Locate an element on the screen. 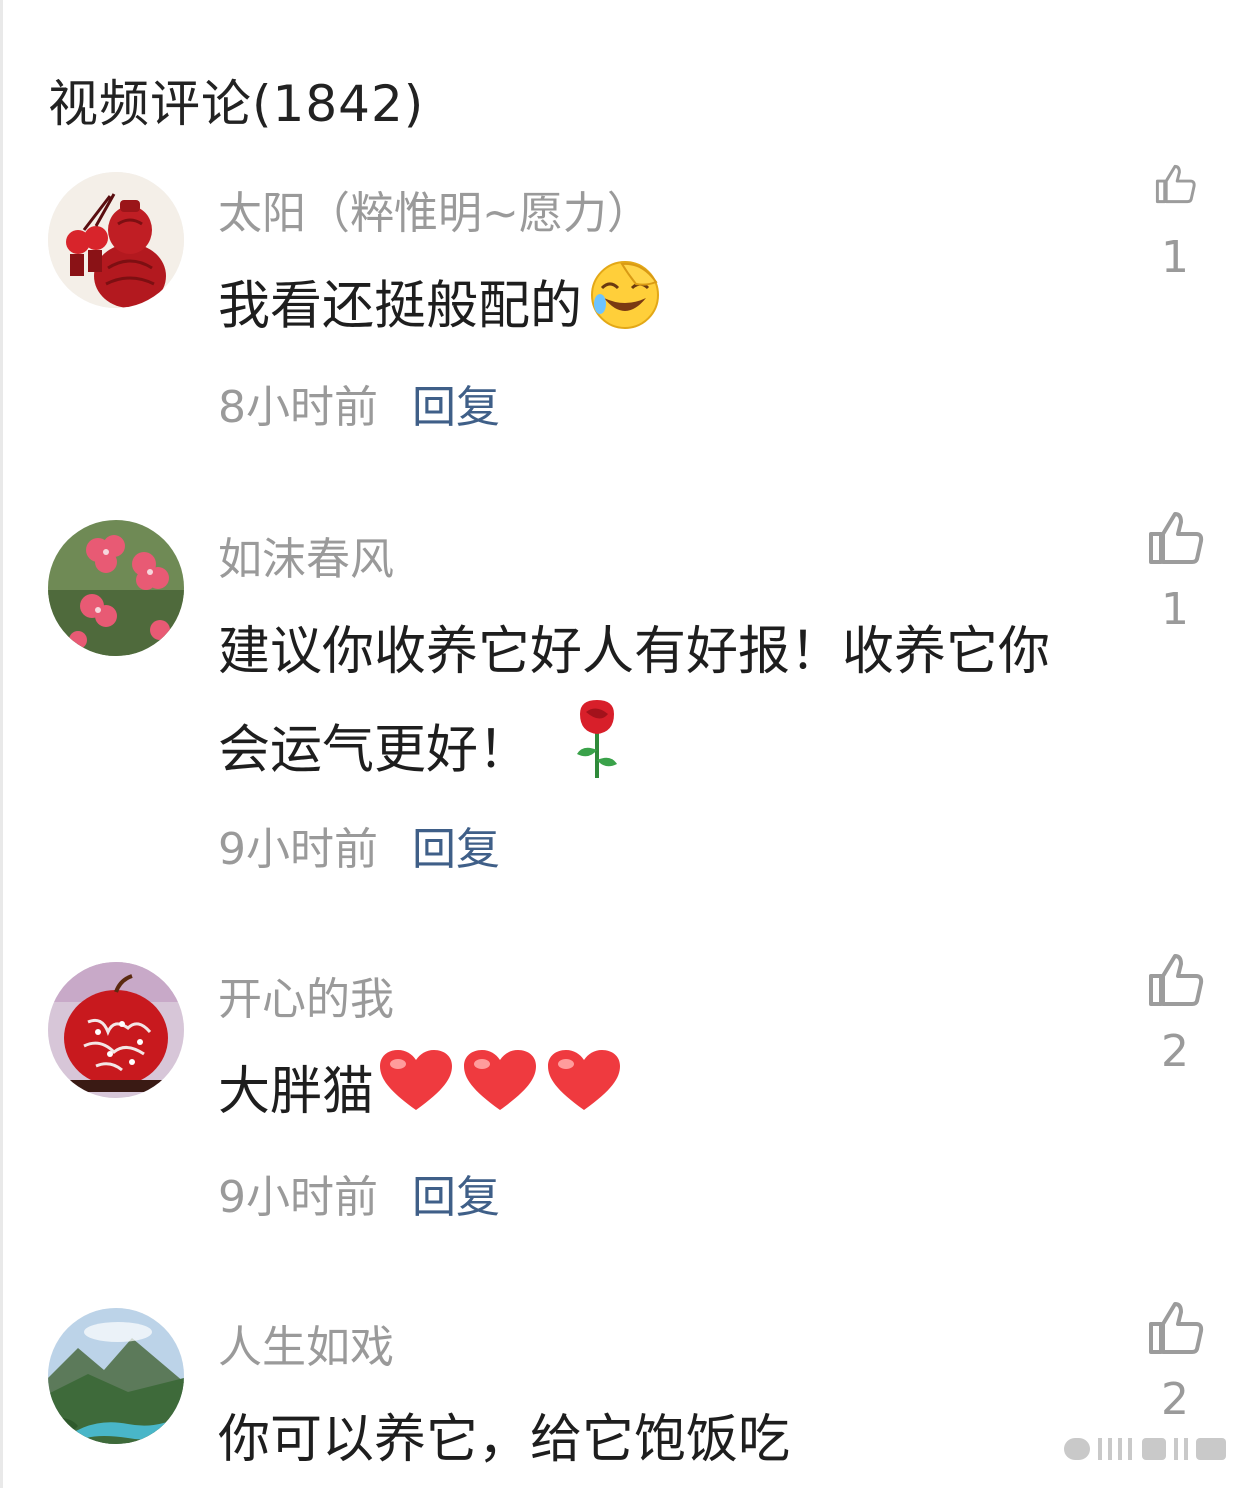  comment-text-body: 建议你收养它好人有好报！收养它你会运气更好！ is located at coordinates (634, 701).